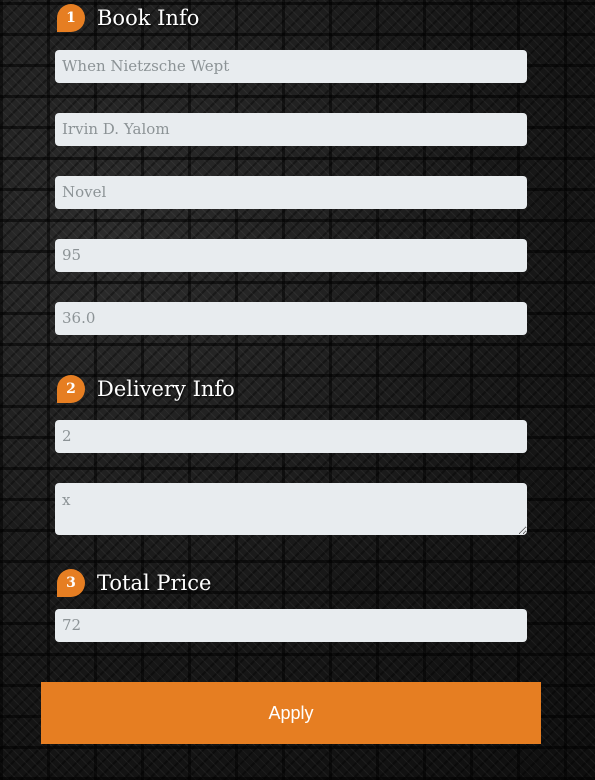 The height and width of the screenshot is (780, 595). I want to click on section-book-info-header: 1 Book Info, so click(128, 18).